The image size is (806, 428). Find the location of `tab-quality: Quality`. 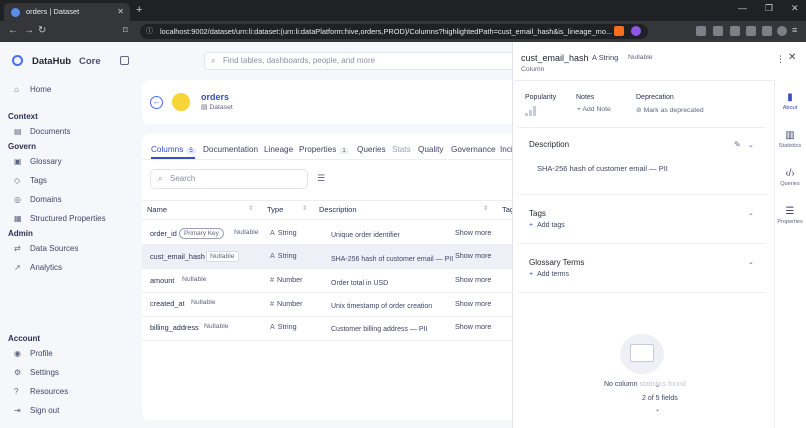

tab-quality: Quality is located at coordinates (430, 149).